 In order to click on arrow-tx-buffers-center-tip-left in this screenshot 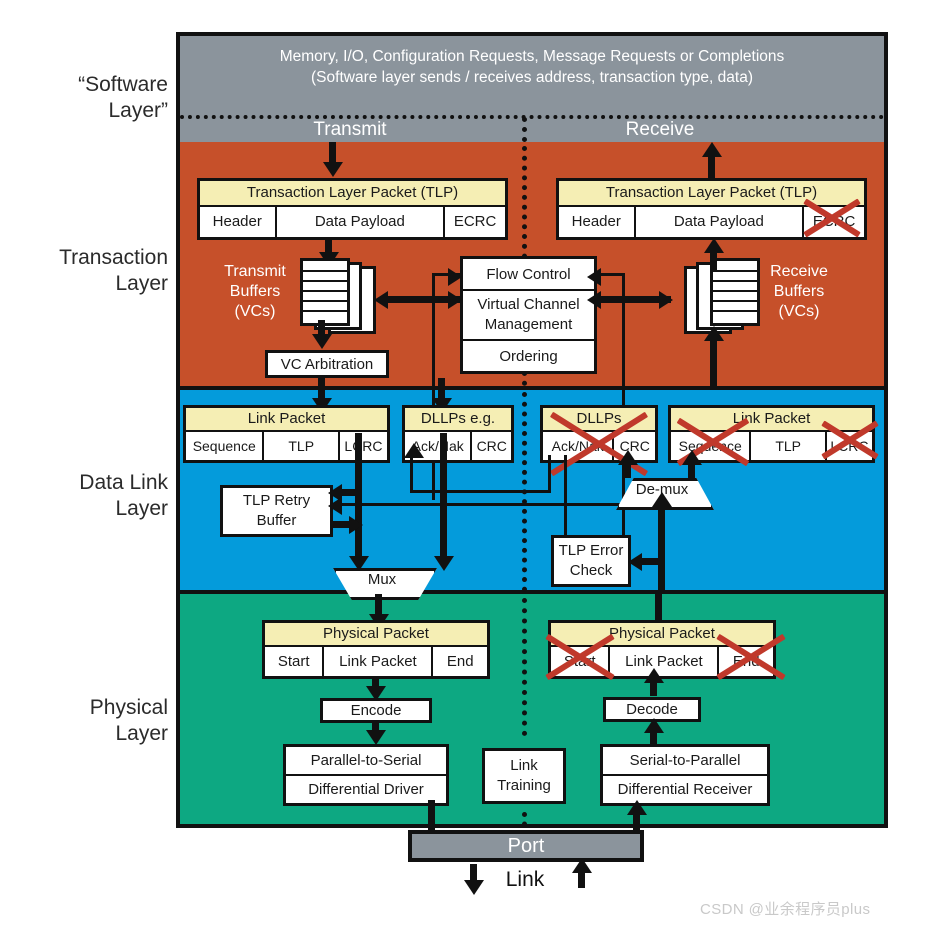, I will do `click(381, 300)`.